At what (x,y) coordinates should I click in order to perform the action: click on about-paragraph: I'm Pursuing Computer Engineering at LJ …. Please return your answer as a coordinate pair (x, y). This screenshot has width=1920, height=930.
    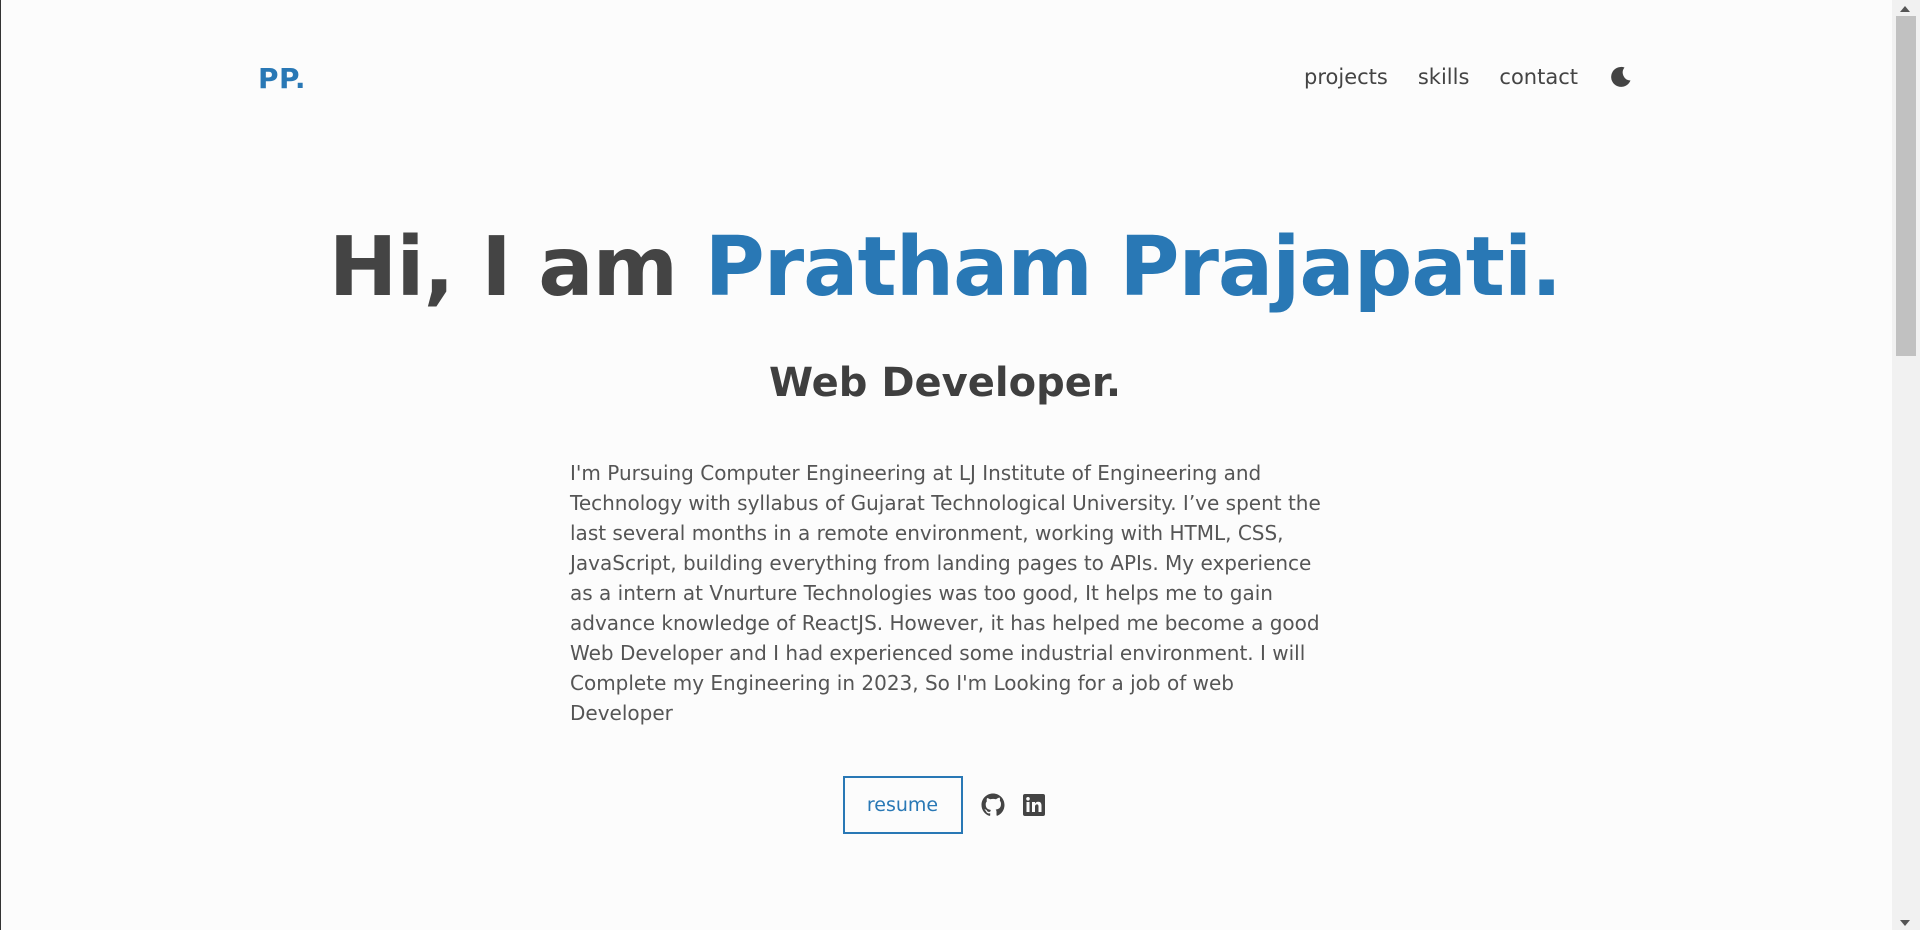
    Looking at the image, I should click on (945, 593).